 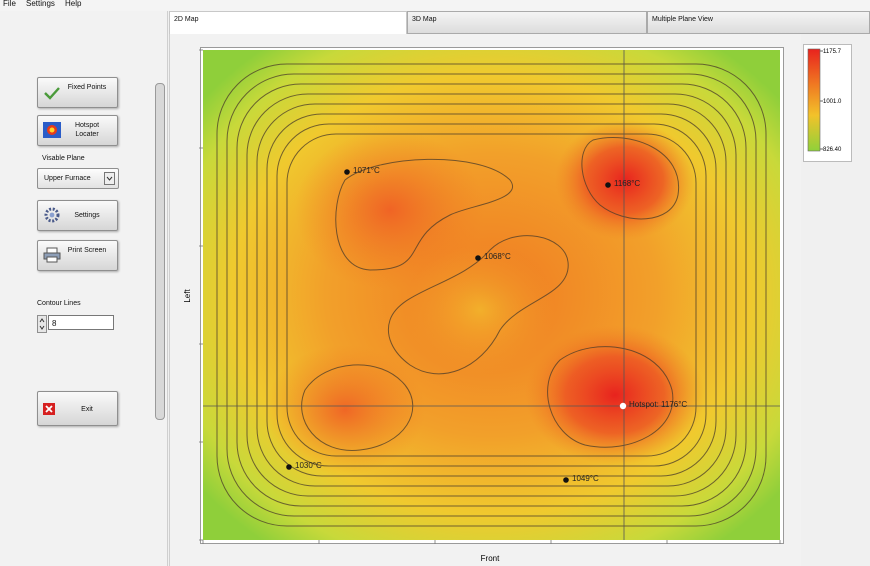 I want to click on cool-zone-center, so click(x=480, y=310).